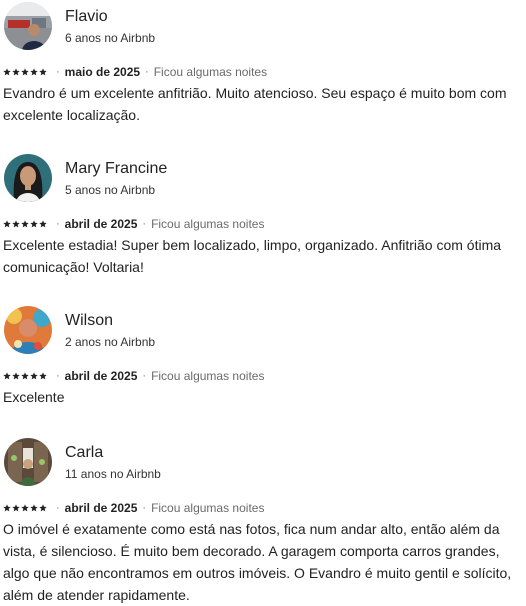 Image resolution: width=526 pixels, height=606 pixels. I want to click on reviewer-tenure: 5 anos no Airbnb, so click(110, 190).